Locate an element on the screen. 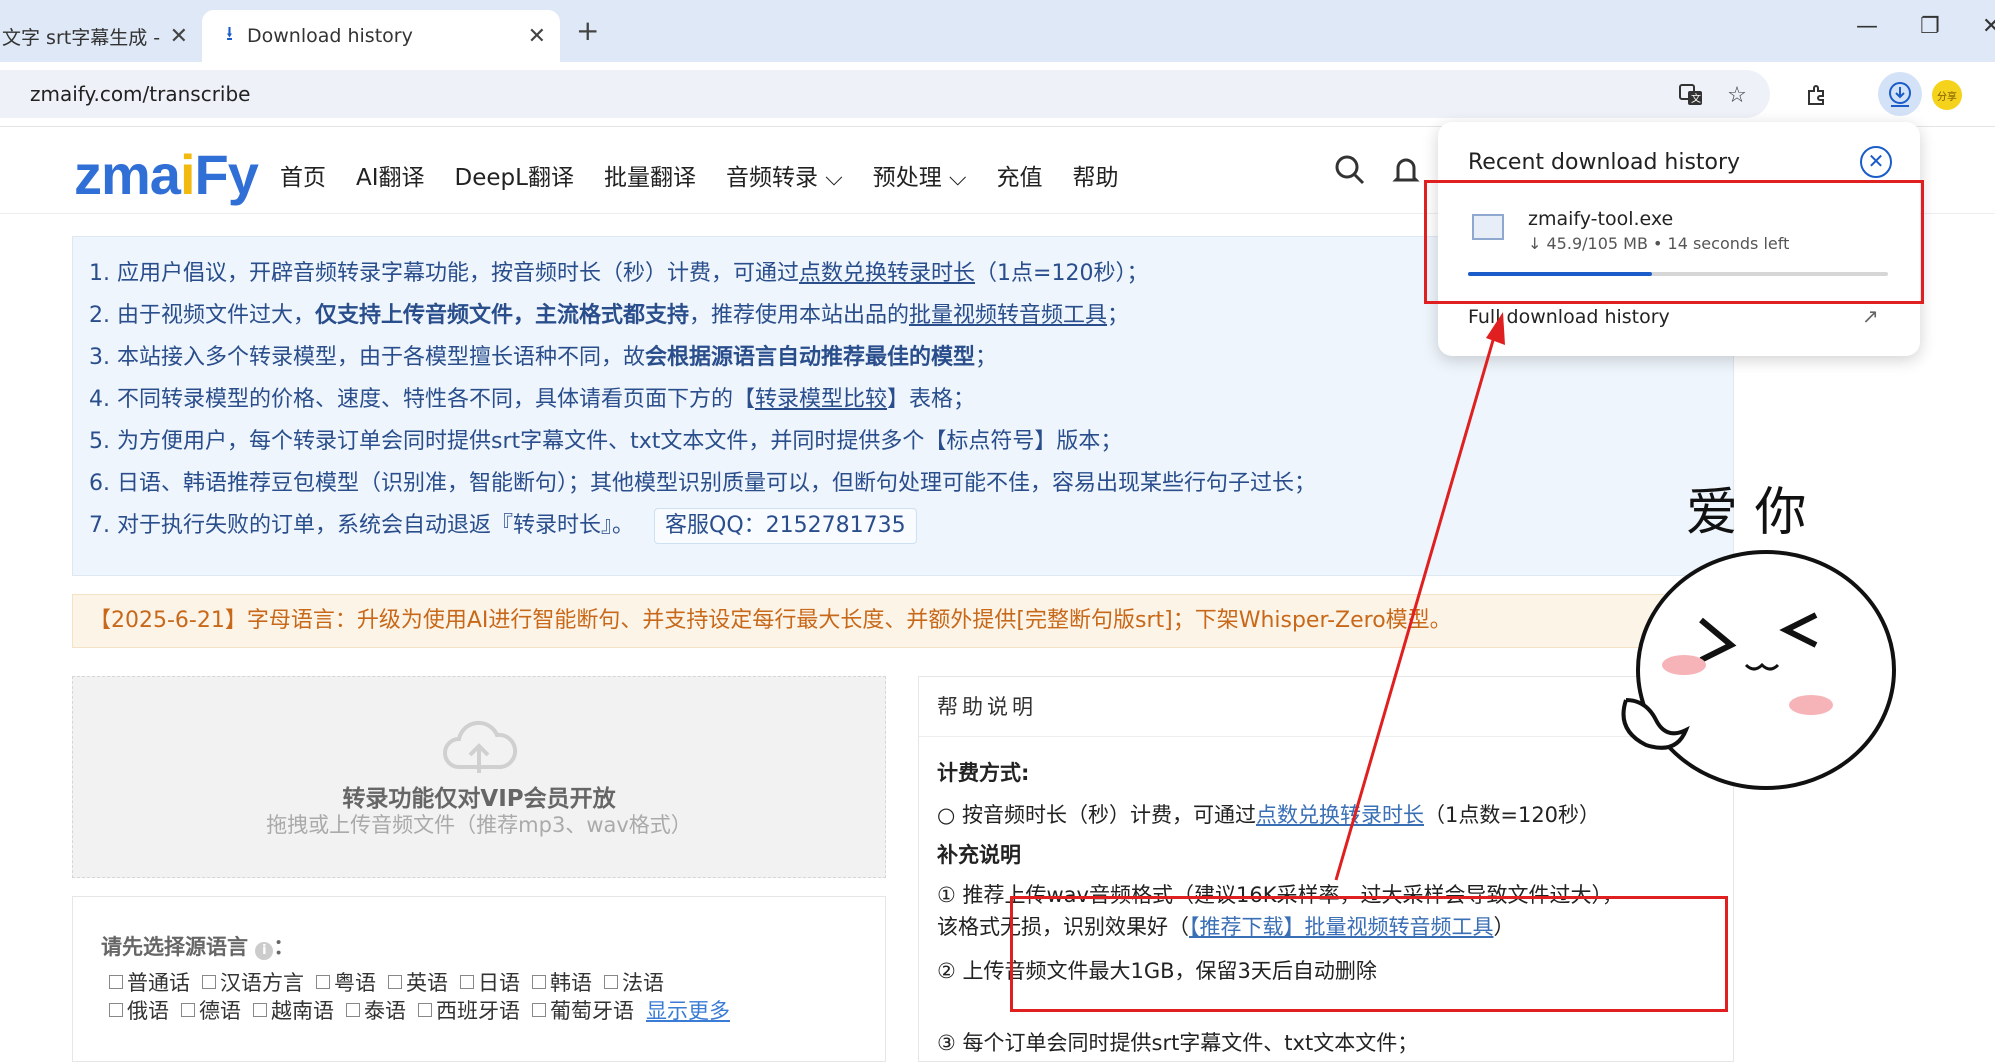  cartoon-face-icon is located at coordinates (1758, 670).